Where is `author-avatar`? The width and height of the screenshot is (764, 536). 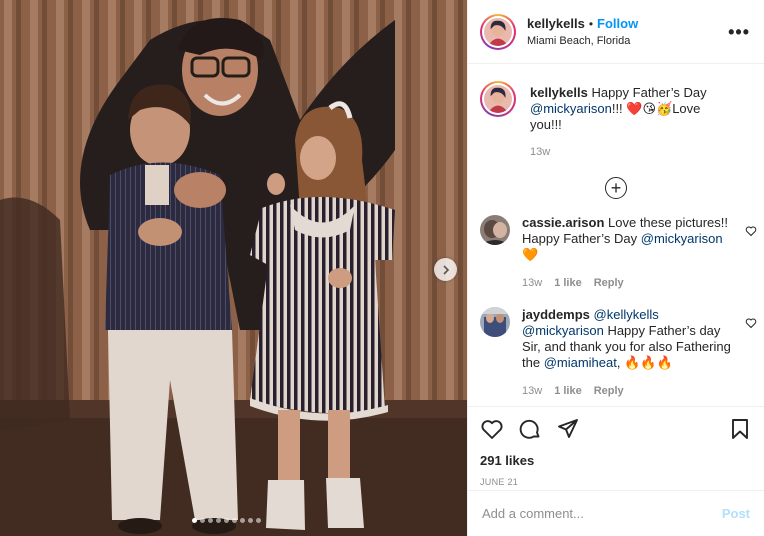 author-avatar is located at coordinates (498, 31).